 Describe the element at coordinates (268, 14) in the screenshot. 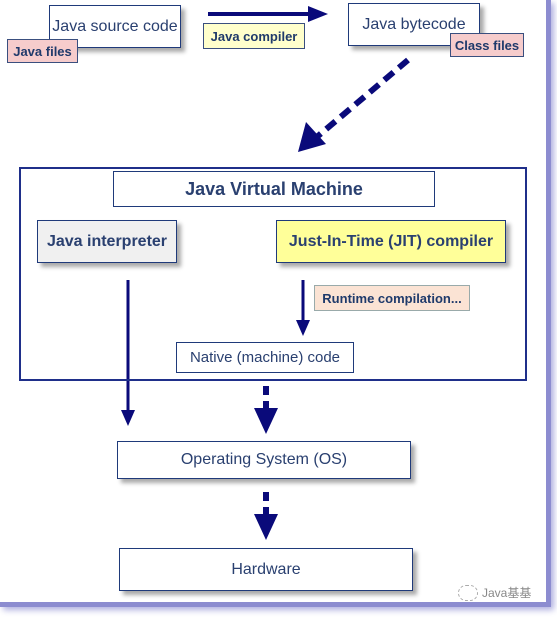

I see `compile-arrow` at that location.